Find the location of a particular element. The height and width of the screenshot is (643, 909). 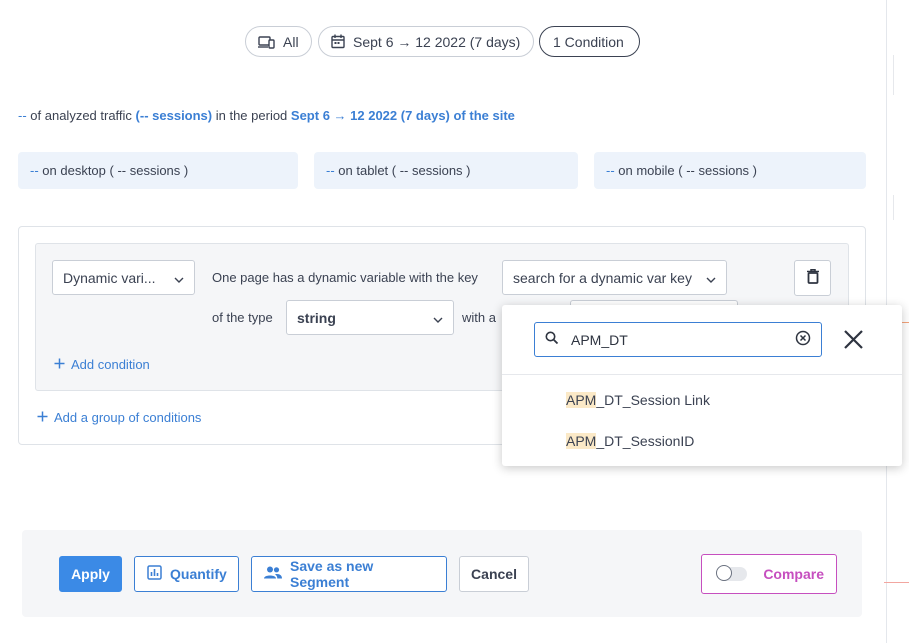

desktop-value: -- is located at coordinates (34, 170).